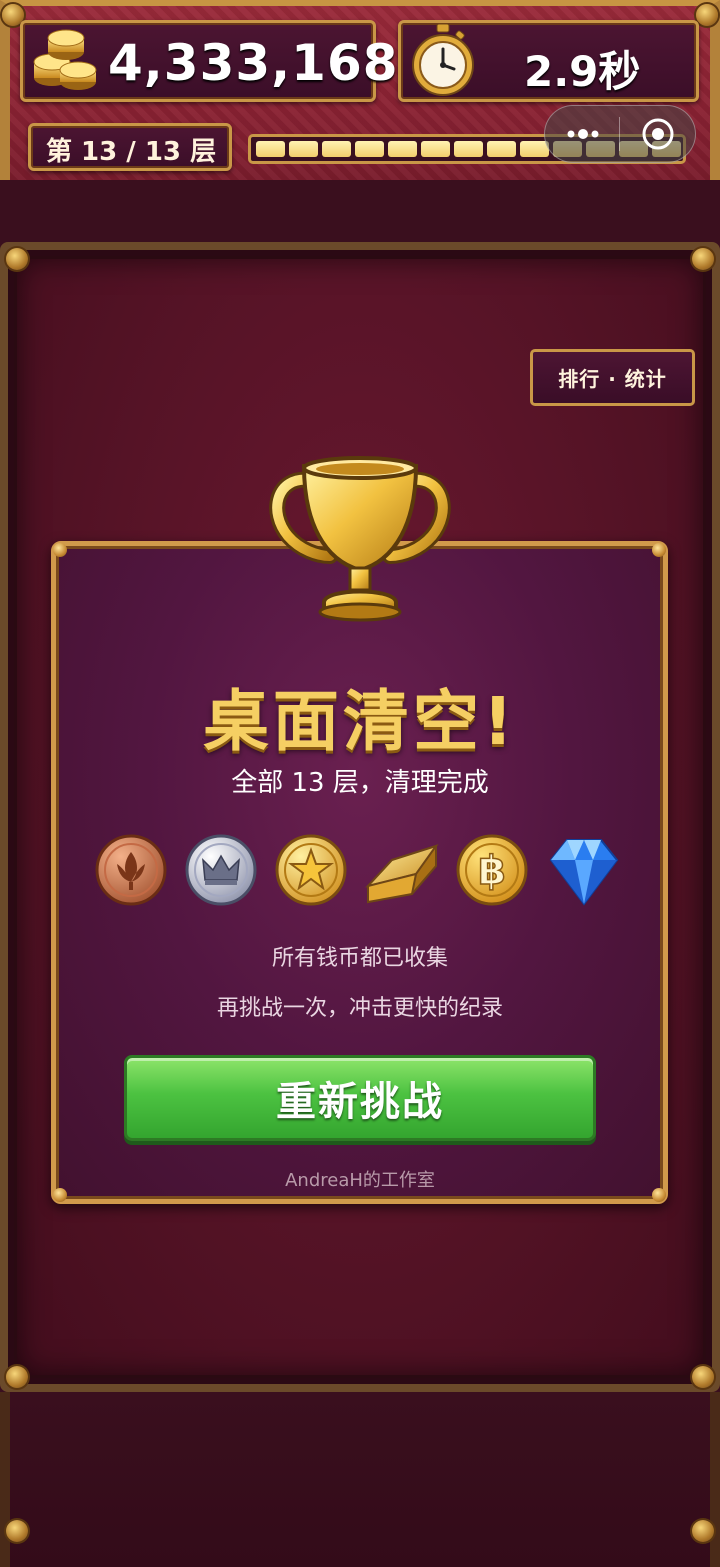 The height and width of the screenshot is (1567, 720). What do you see at coordinates (221, 870) in the screenshot?
I see `silver-crown-coin-icon` at bounding box center [221, 870].